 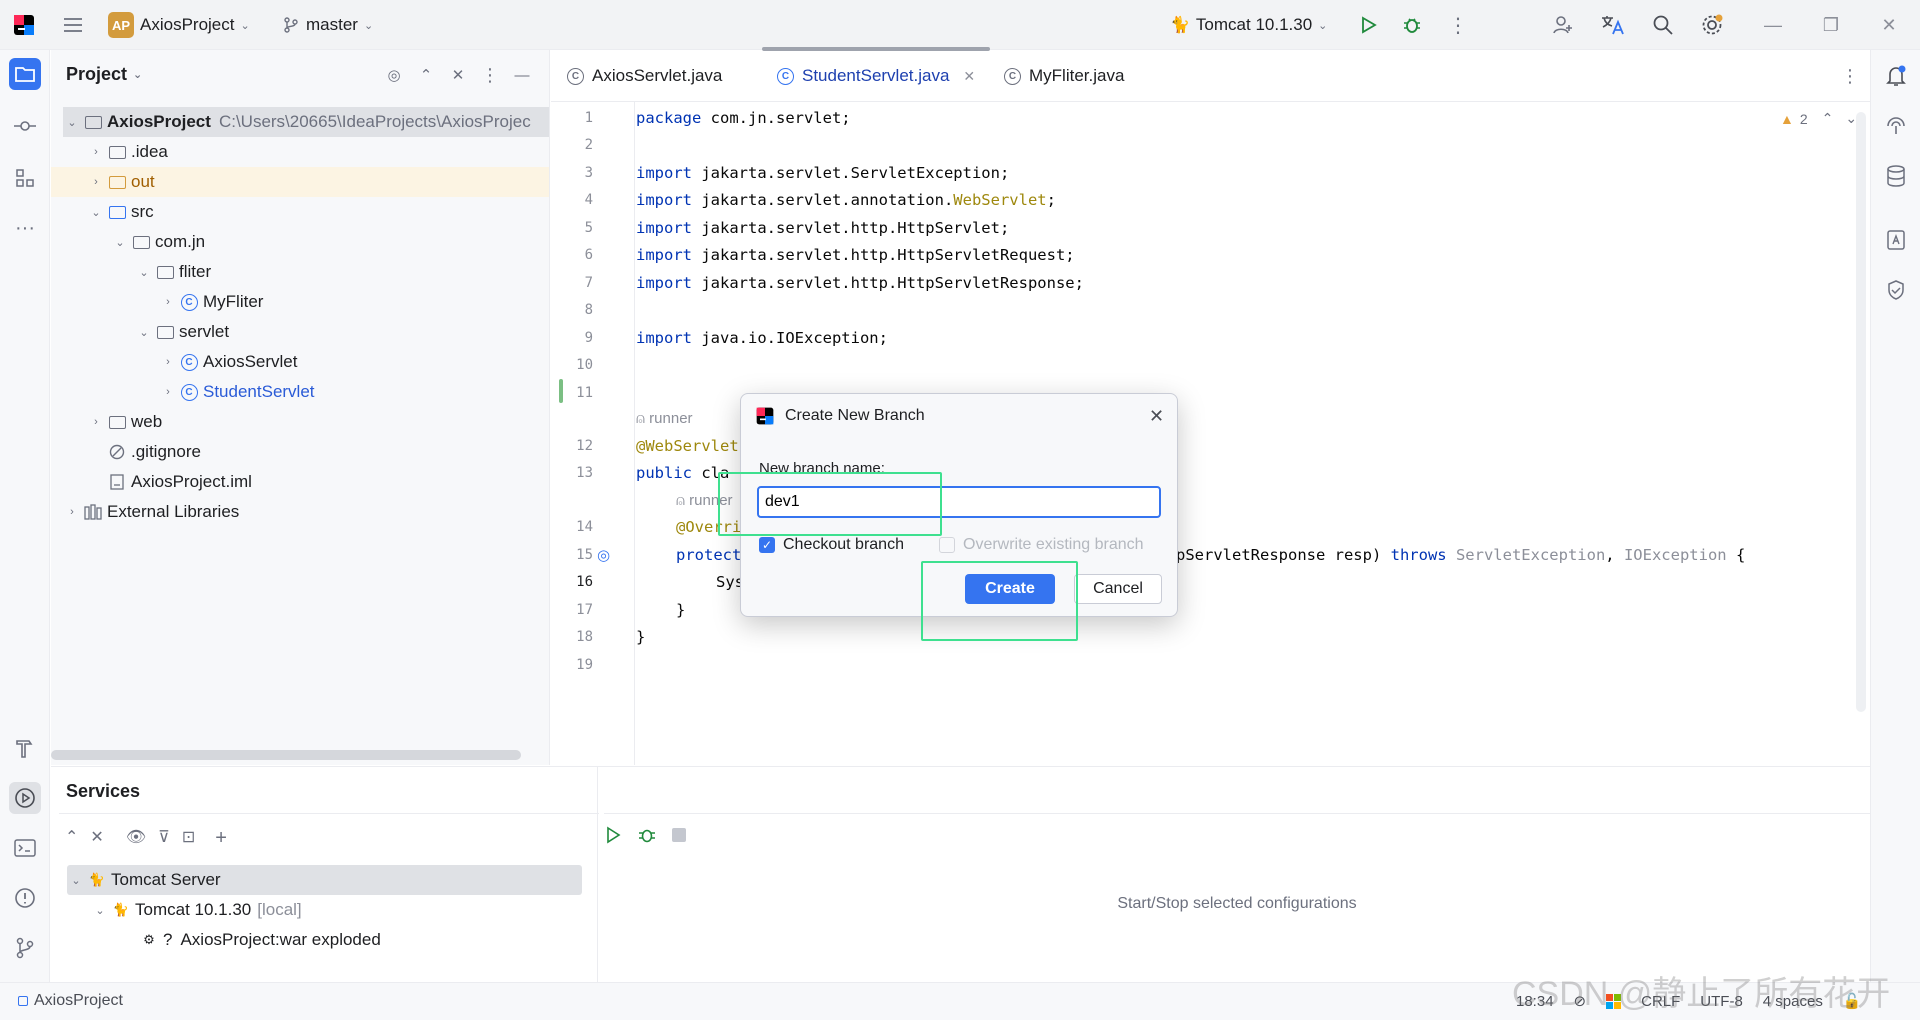 I want to click on checkout-branch-checkbox: ✓ Checkout branch, so click(x=831, y=545).